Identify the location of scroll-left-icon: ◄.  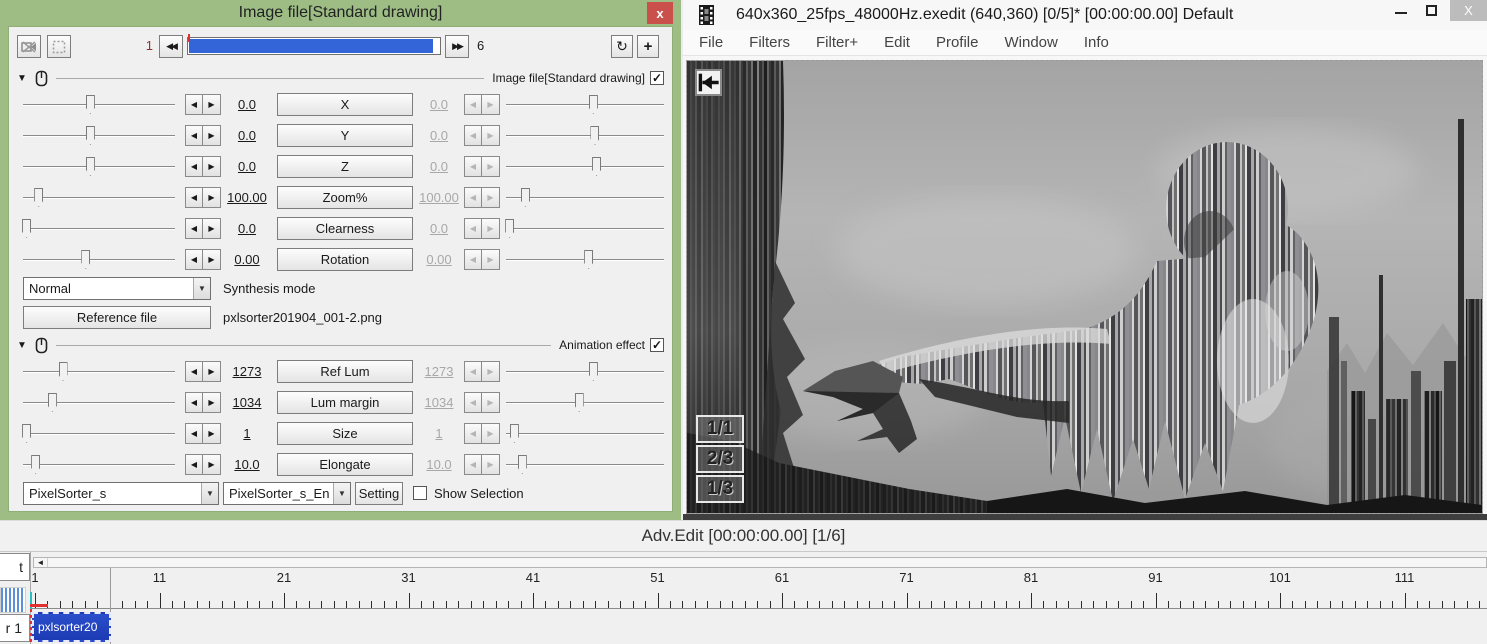
(41, 562).